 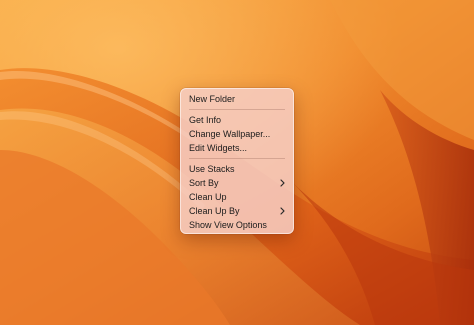 I want to click on menu-item-clean-up: Clean Up, so click(x=237, y=197).